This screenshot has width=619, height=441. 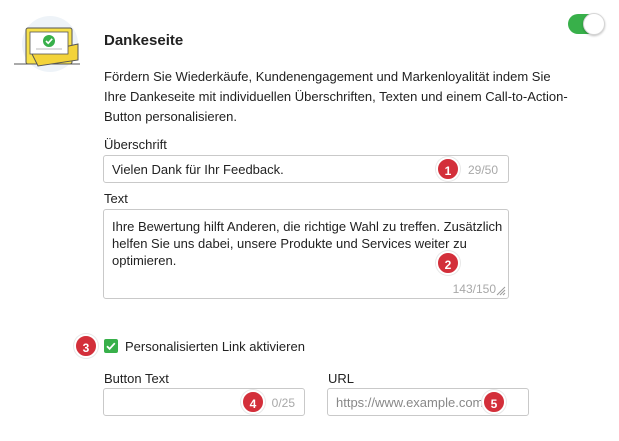 What do you see at coordinates (86, 346) in the screenshot?
I see `annotation-badge-3: 3` at bounding box center [86, 346].